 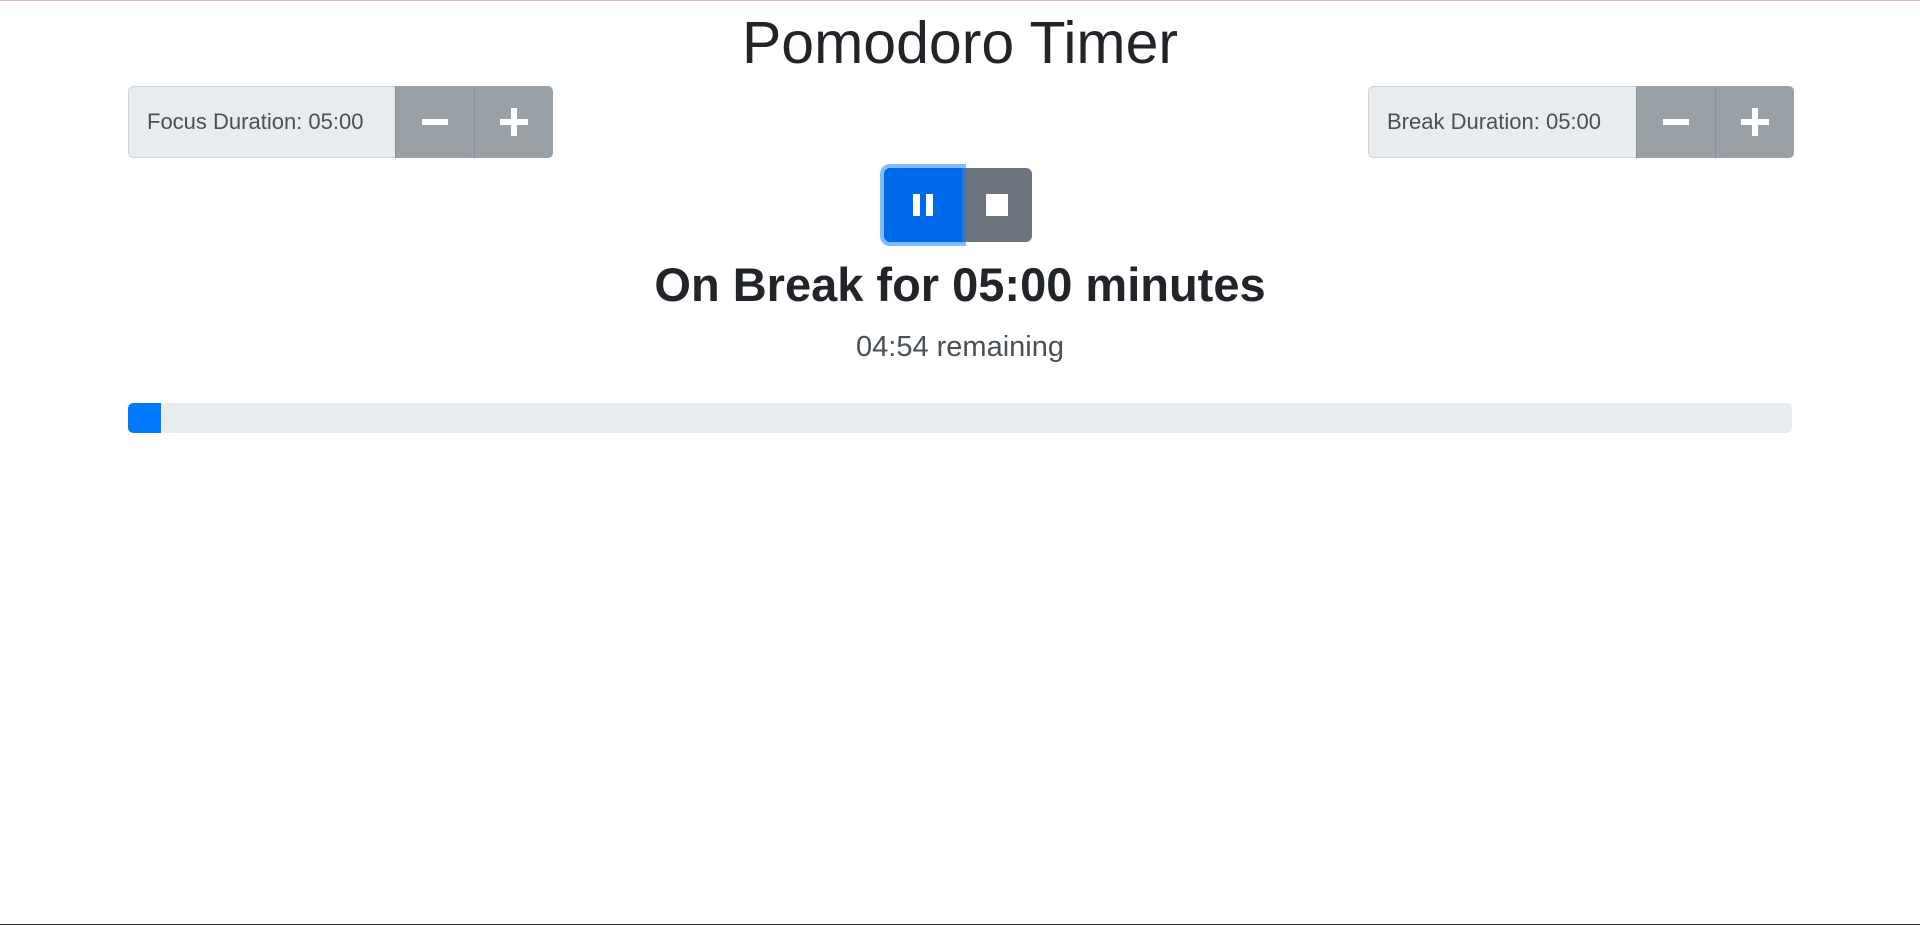 I want to click on timer-controls, so click(x=958, y=205).